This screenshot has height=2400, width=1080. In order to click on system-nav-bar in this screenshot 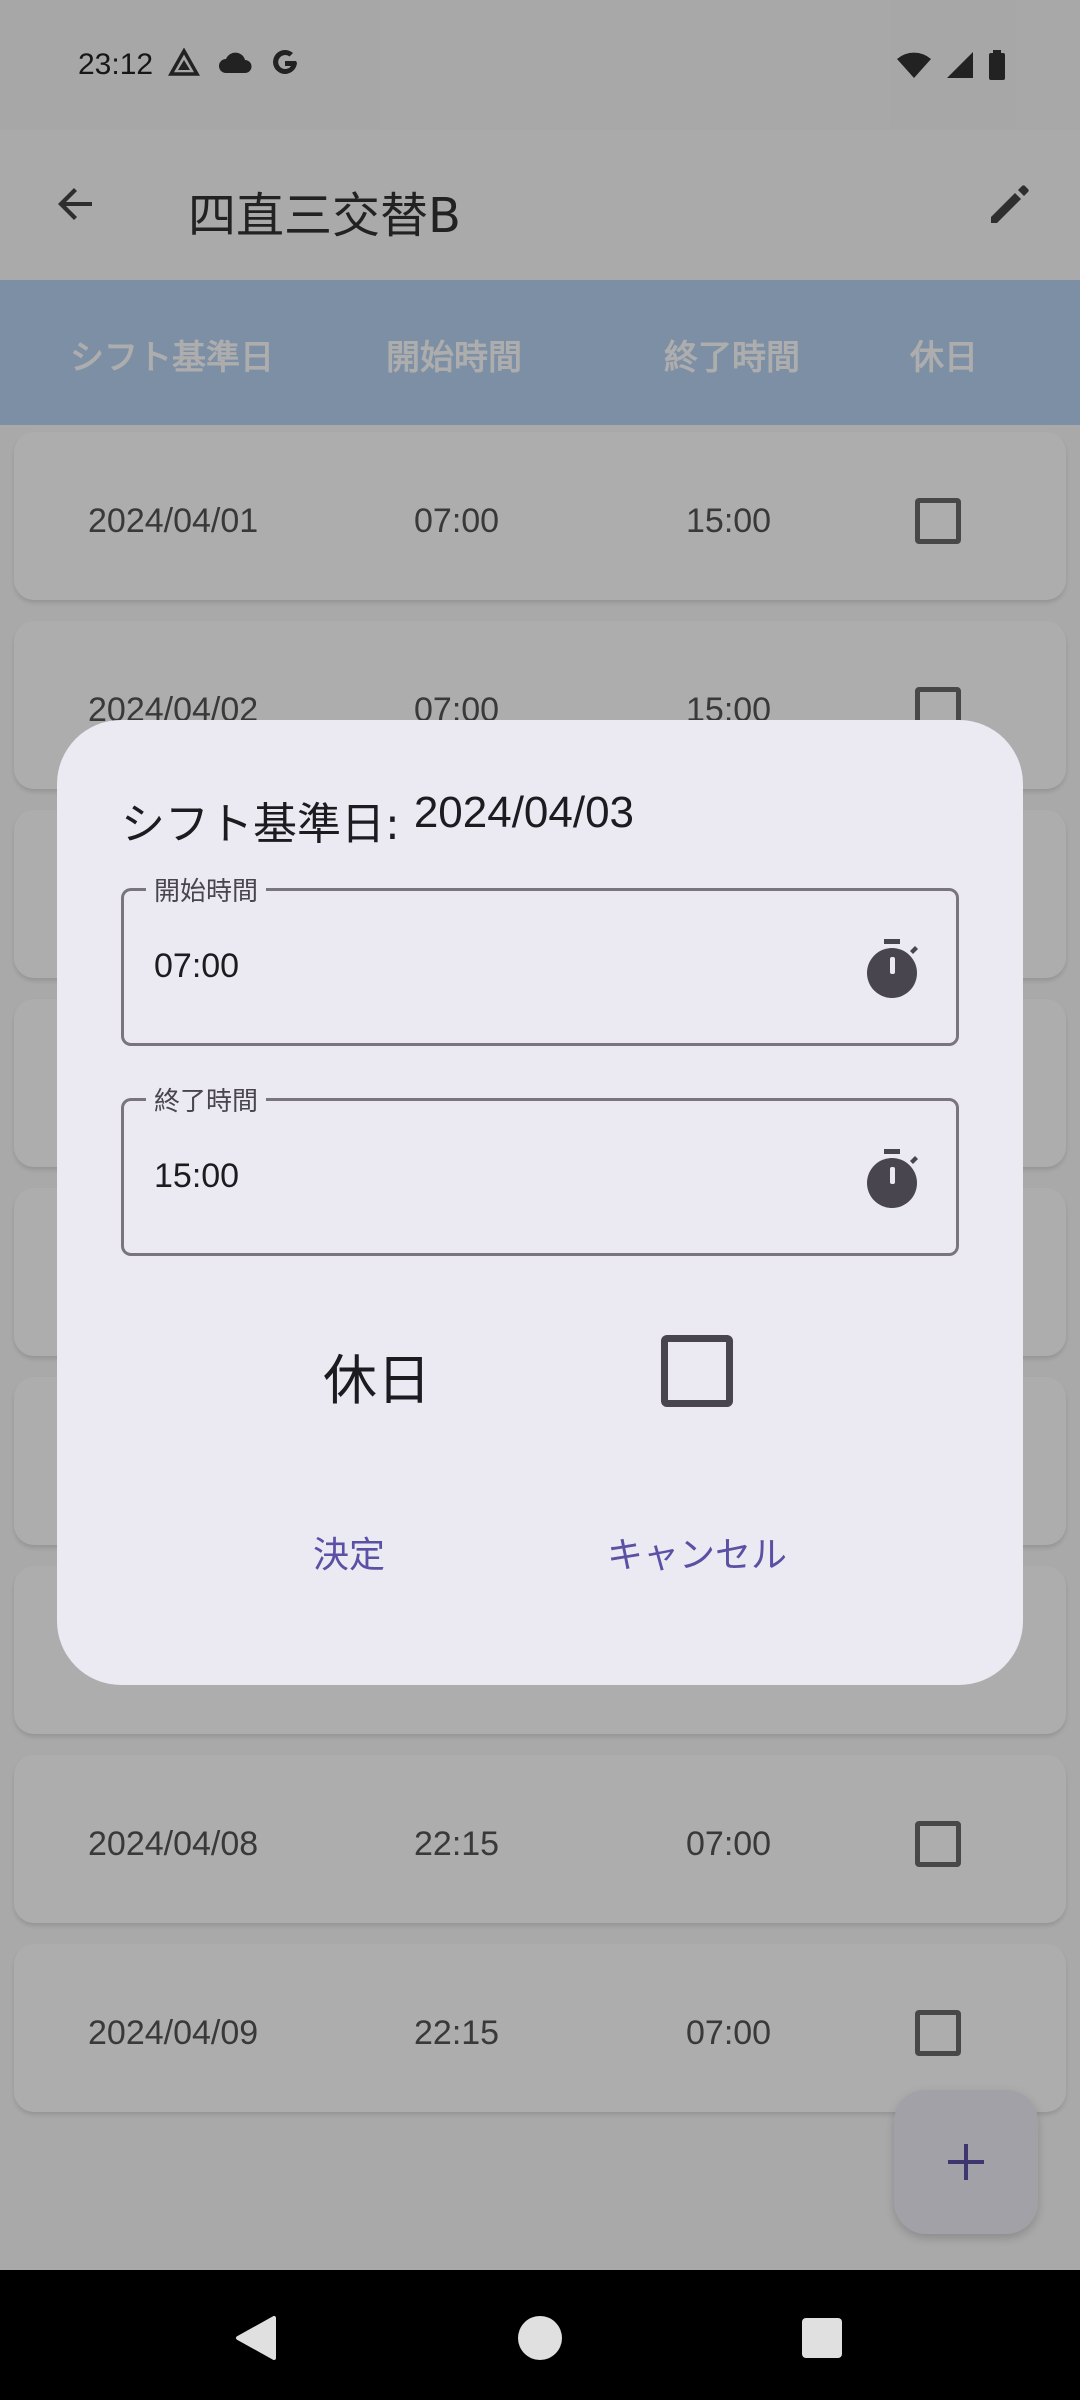, I will do `click(540, 2335)`.